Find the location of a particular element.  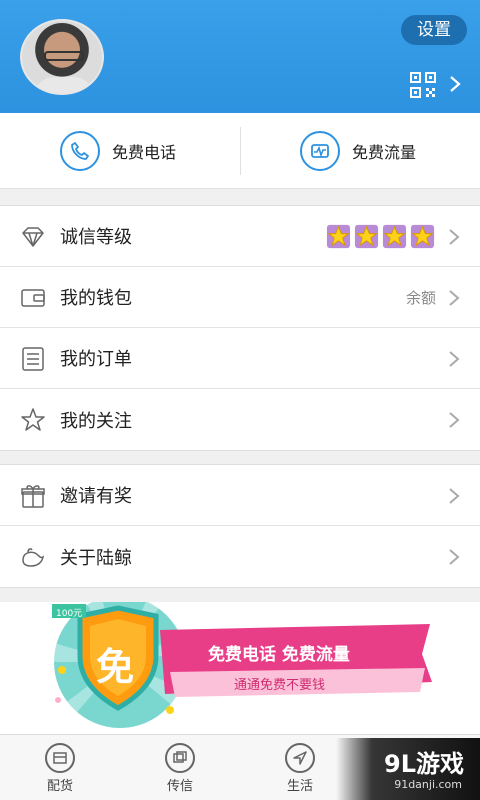

free-traffic-label: 免费流量 is located at coordinates (384, 152).